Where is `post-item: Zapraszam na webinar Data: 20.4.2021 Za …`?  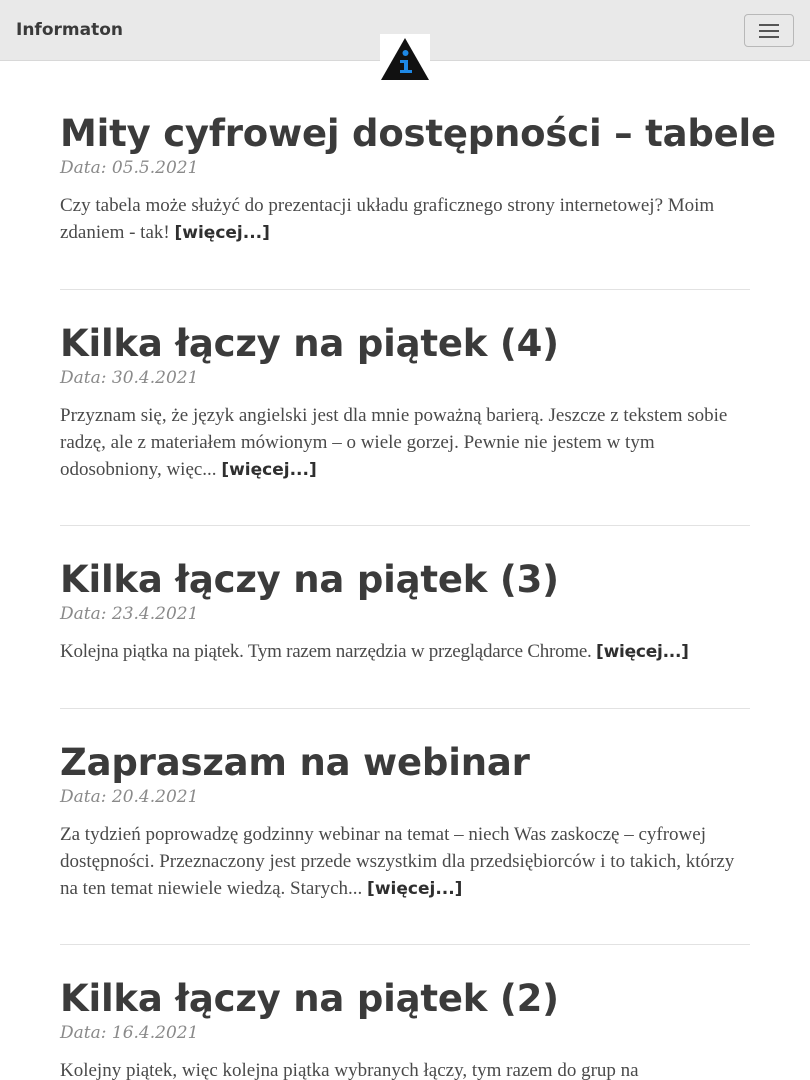 post-item: Zapraszam na webinar Data: 20.4.2021 Za … is located at coordinates (405, 822).